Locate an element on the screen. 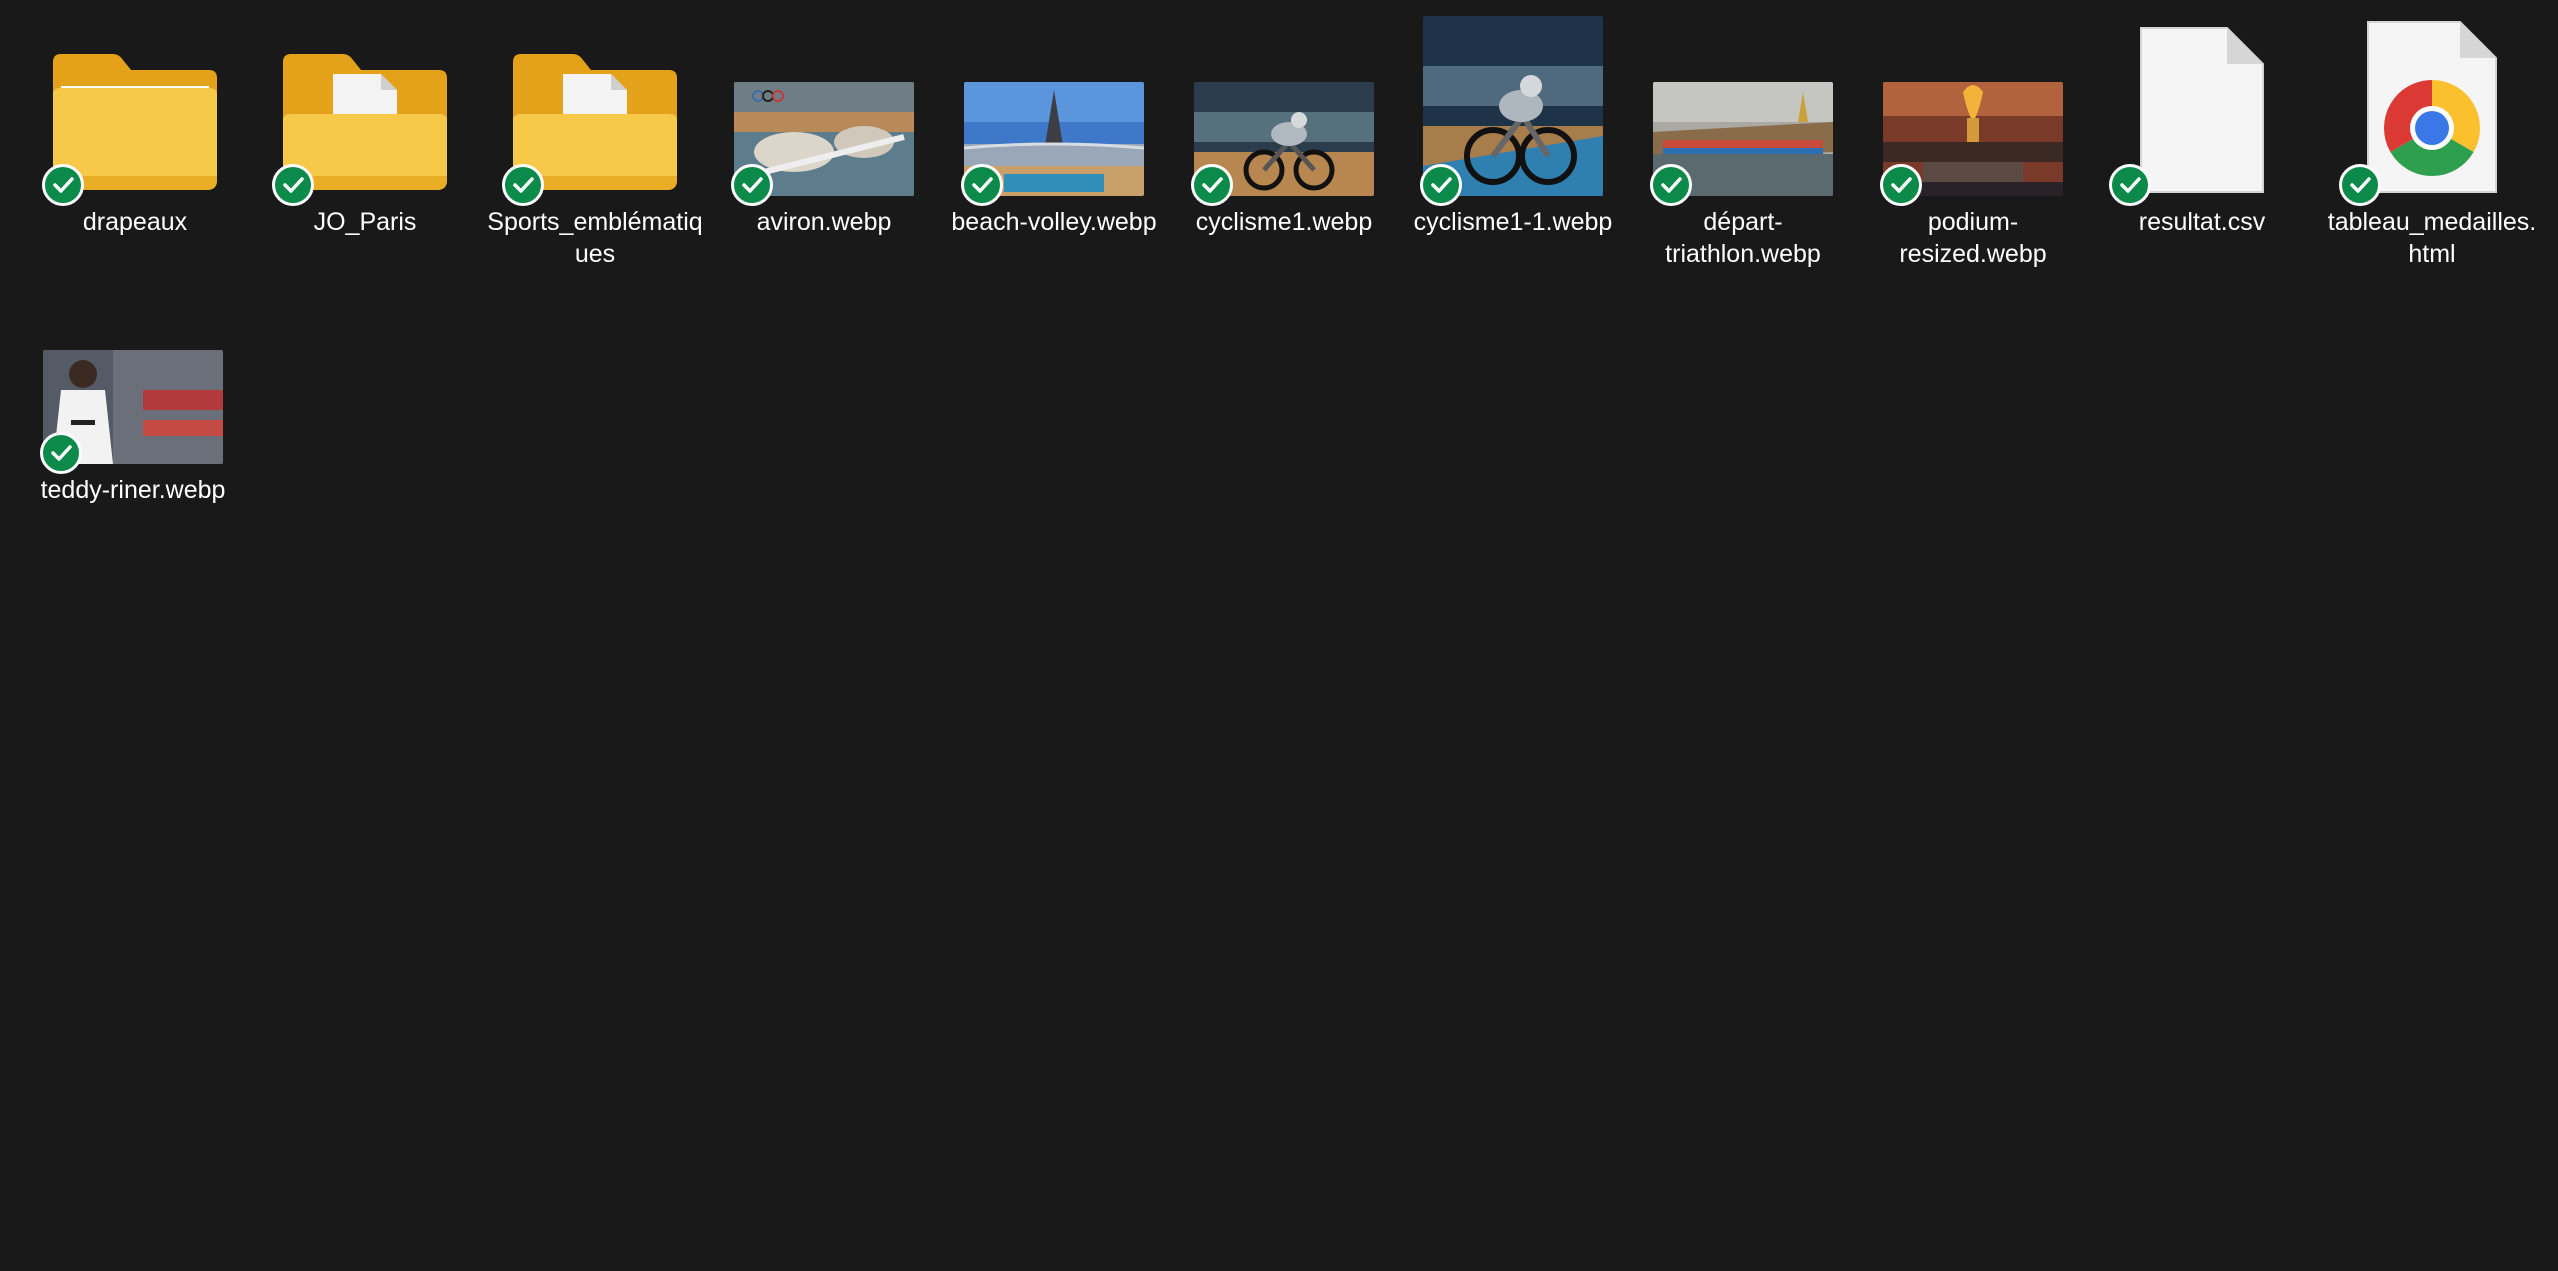 This screenshot has height=1271, width=2558. file-teddy-riner: teddy-riner.webp is located at coordinates (133, 404).